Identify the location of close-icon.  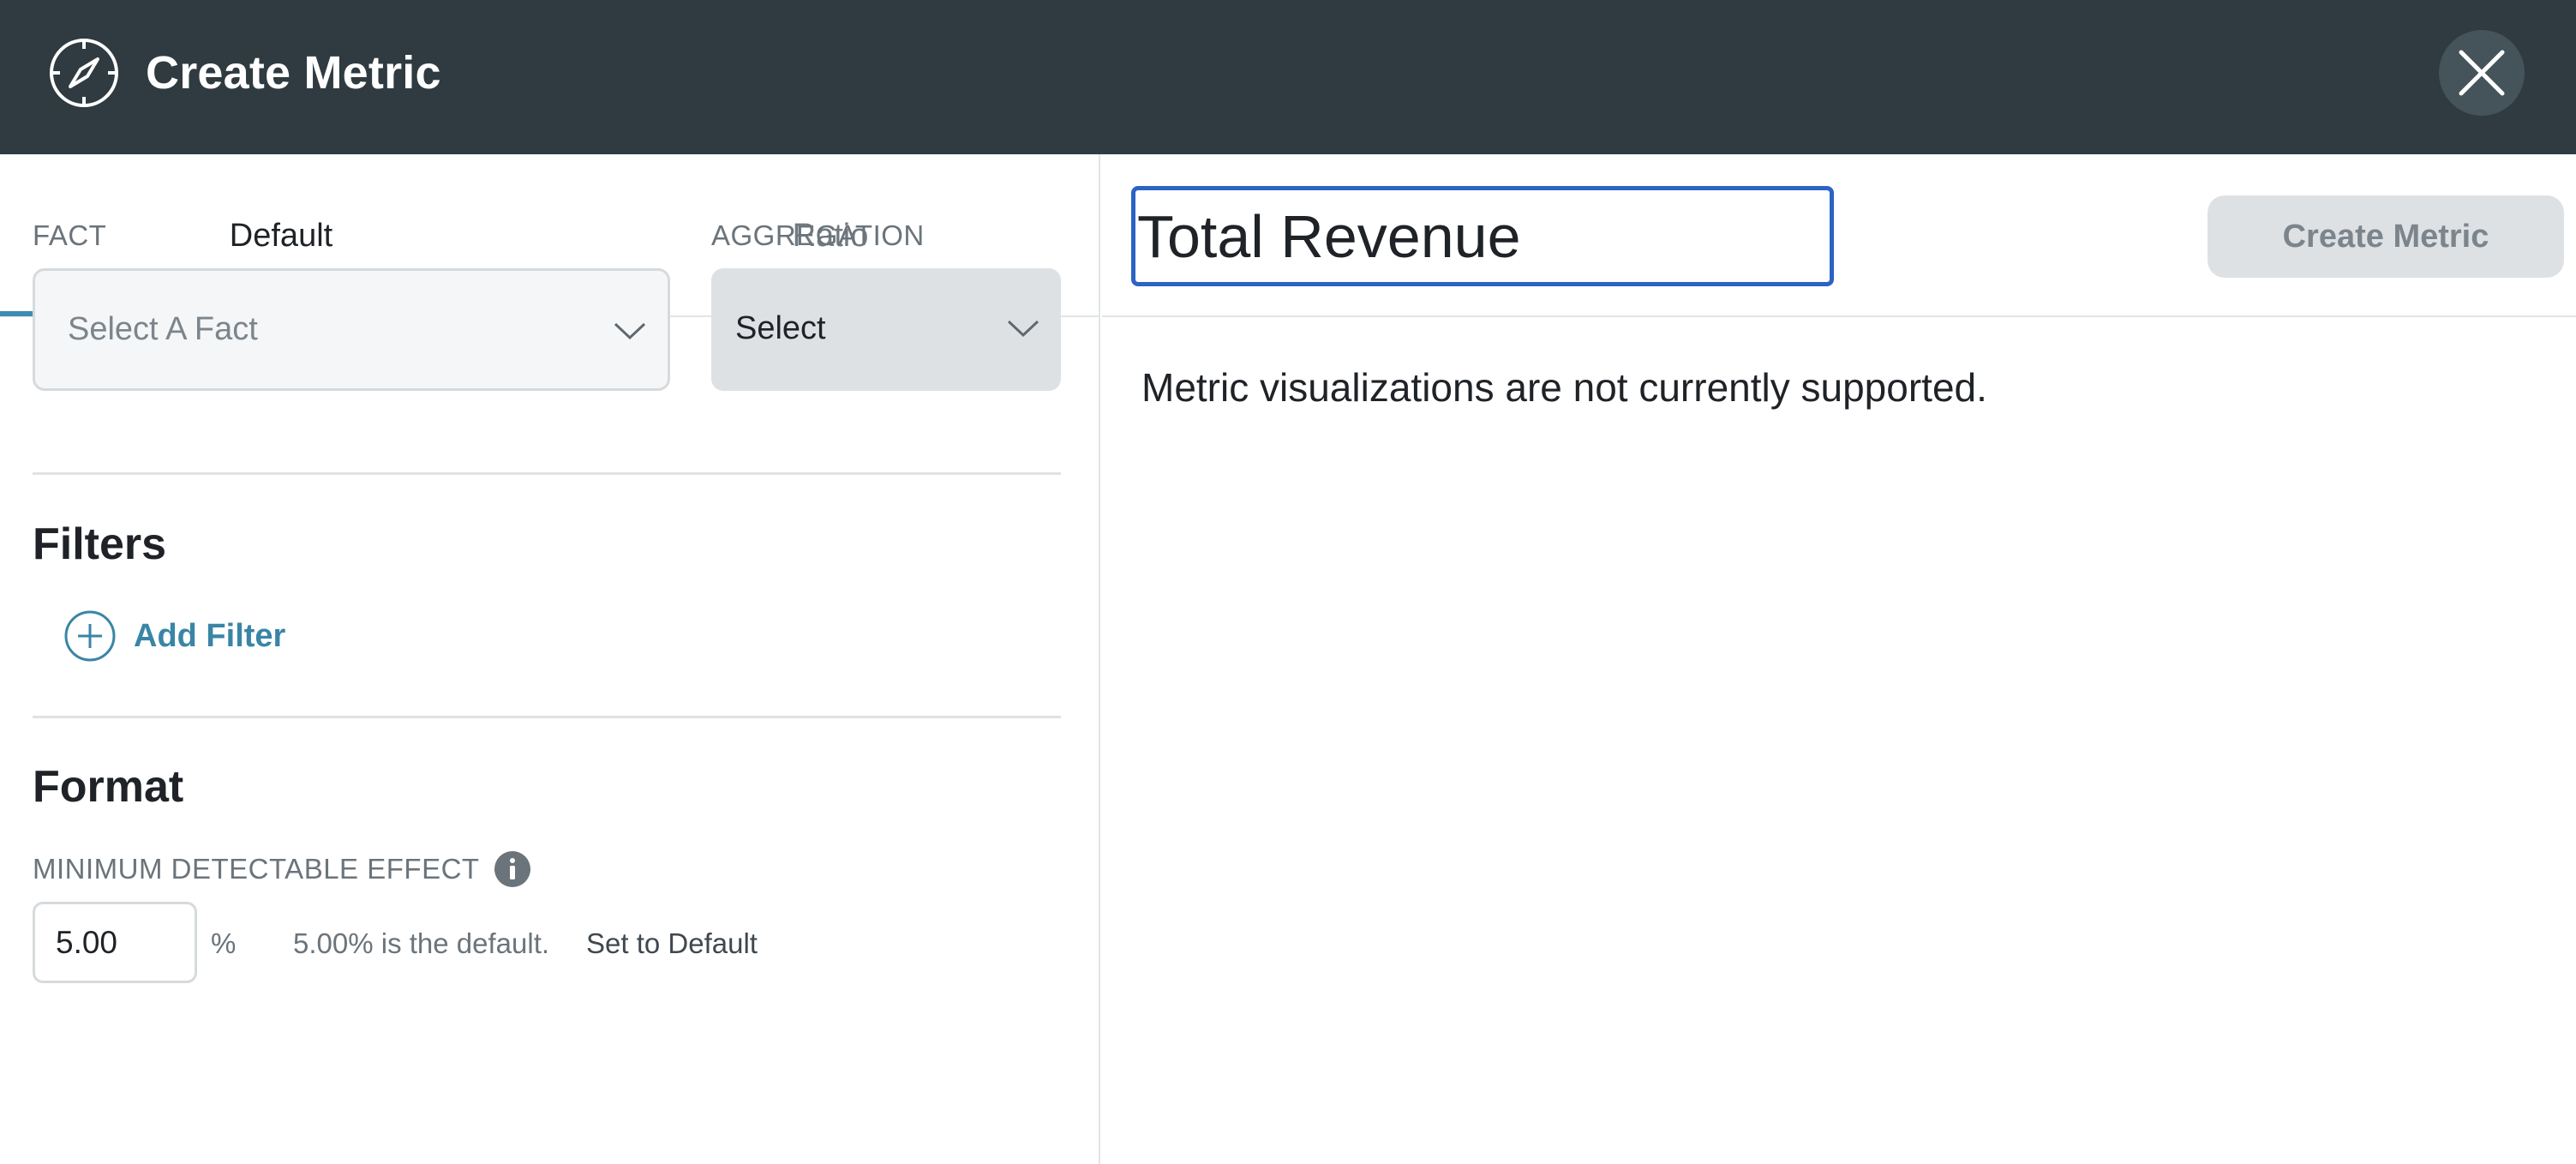
(2482, 73).